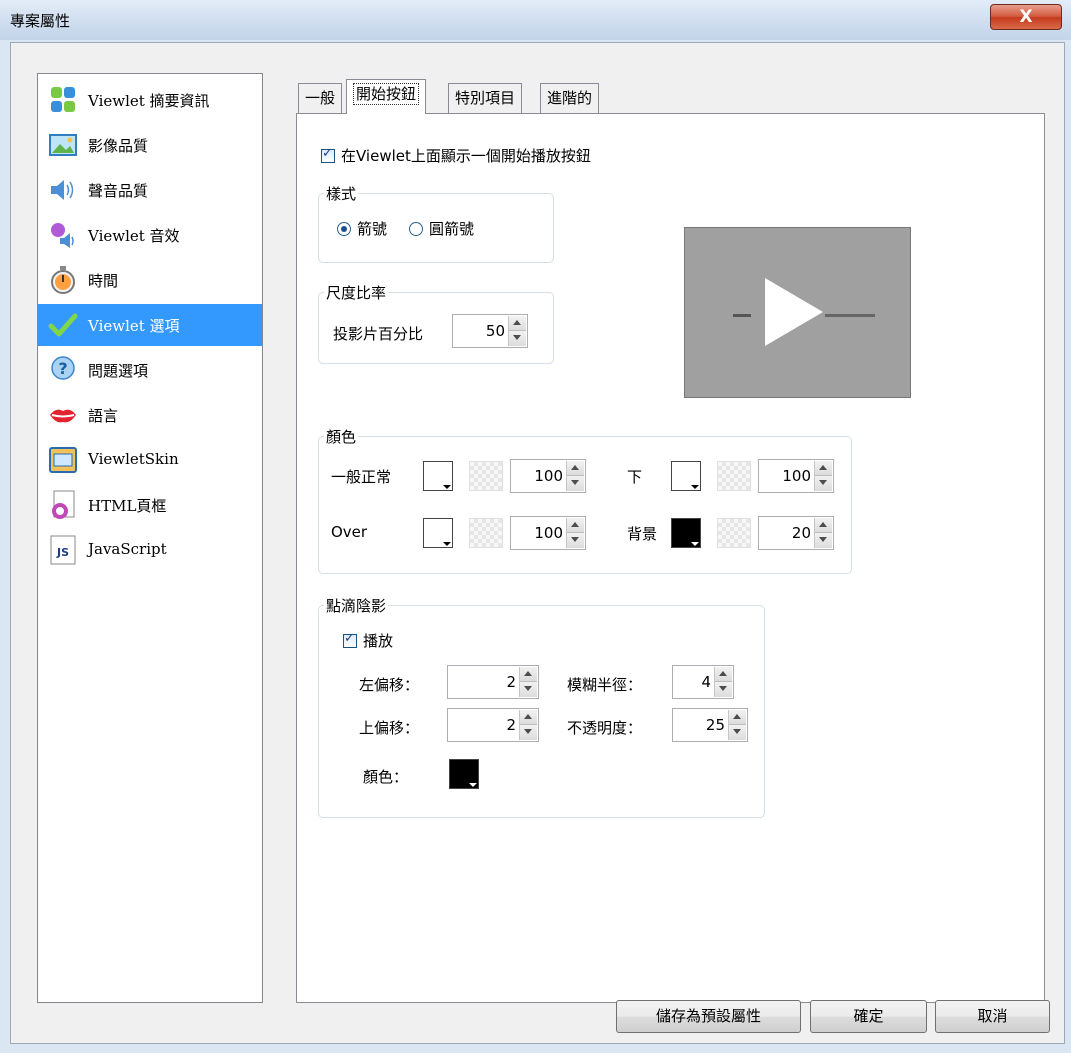 Image resolution: width=1071 pixels, height=1053 pixels. I want to click on sidebar-item-question-options: ? 問題選項, so click(150, 370).